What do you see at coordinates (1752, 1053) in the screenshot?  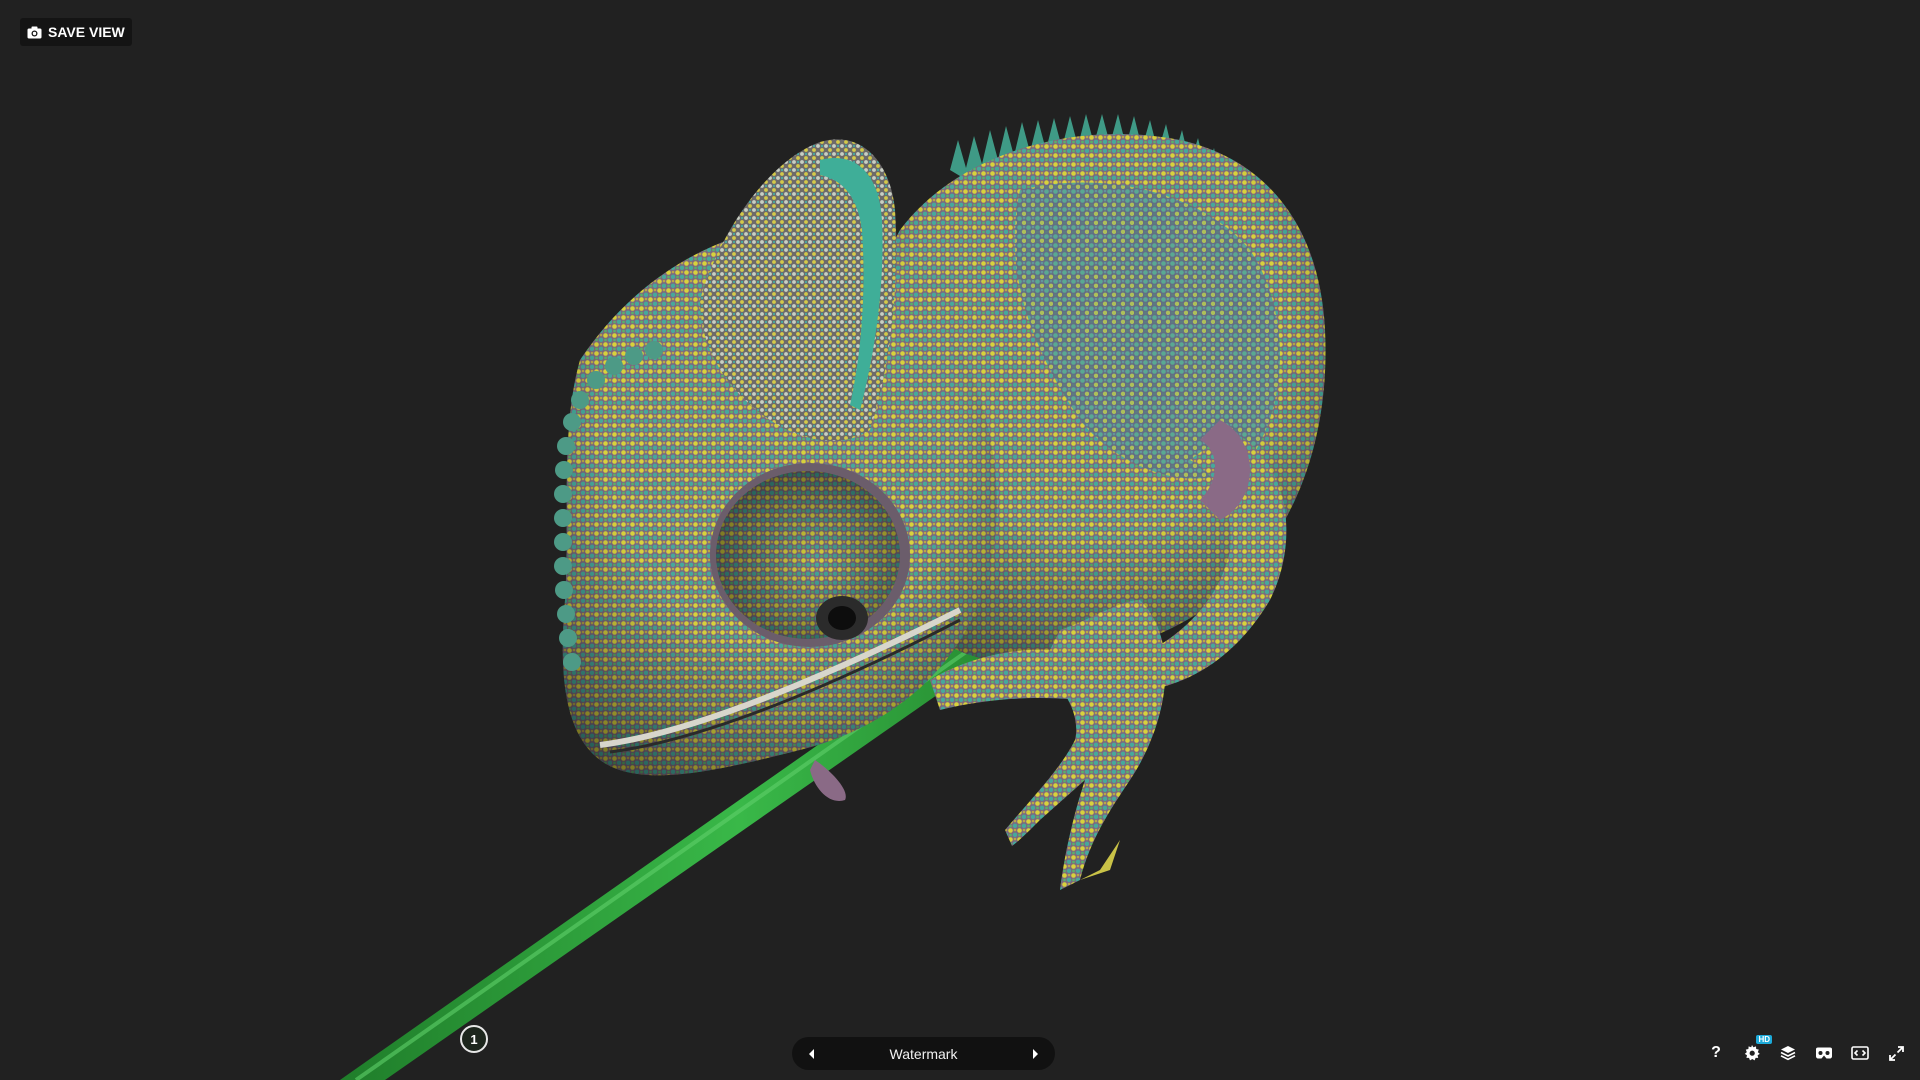 I see `settings-icon` at bounding box center [1752, 1053].